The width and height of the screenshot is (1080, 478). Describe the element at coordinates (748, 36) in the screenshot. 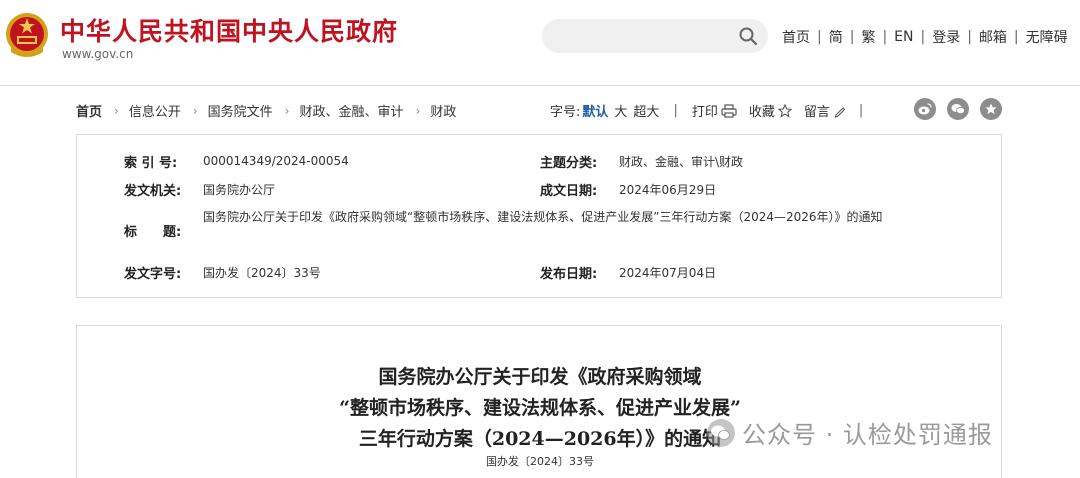

I see `search-icon` at that location.